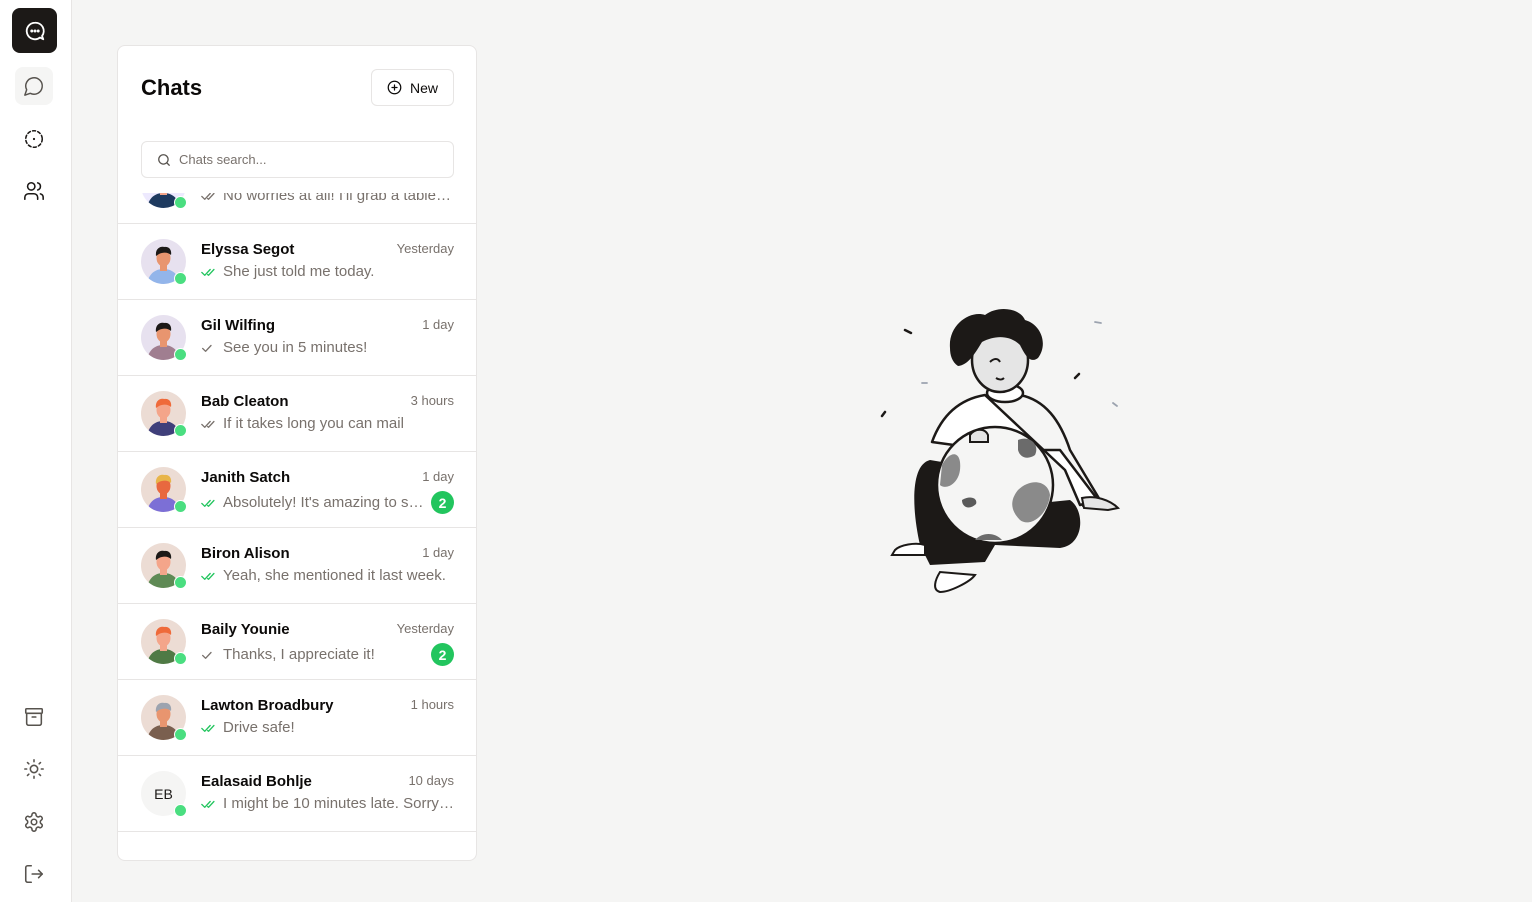 The height and width of the screenshot is (902, 1532). I want to click on chat-list-item: Gil Wilfing 1 day See you in 5 minutes!, so click(297, 338).